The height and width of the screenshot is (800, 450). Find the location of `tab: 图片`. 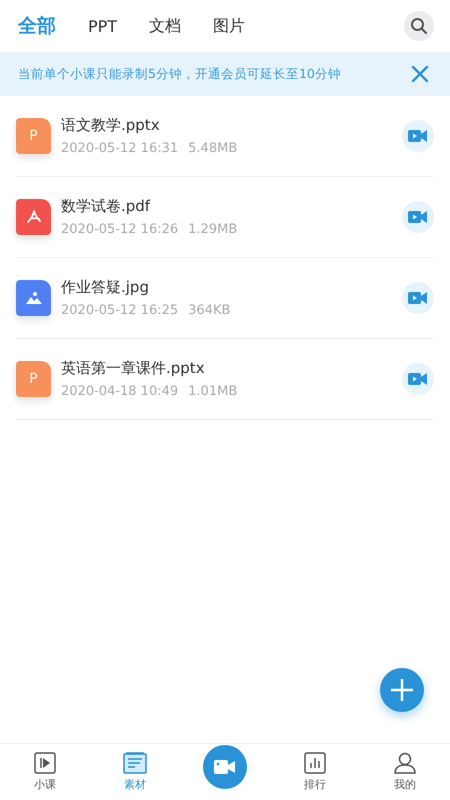

tab: 图片 is located at coordinates (229, 26).